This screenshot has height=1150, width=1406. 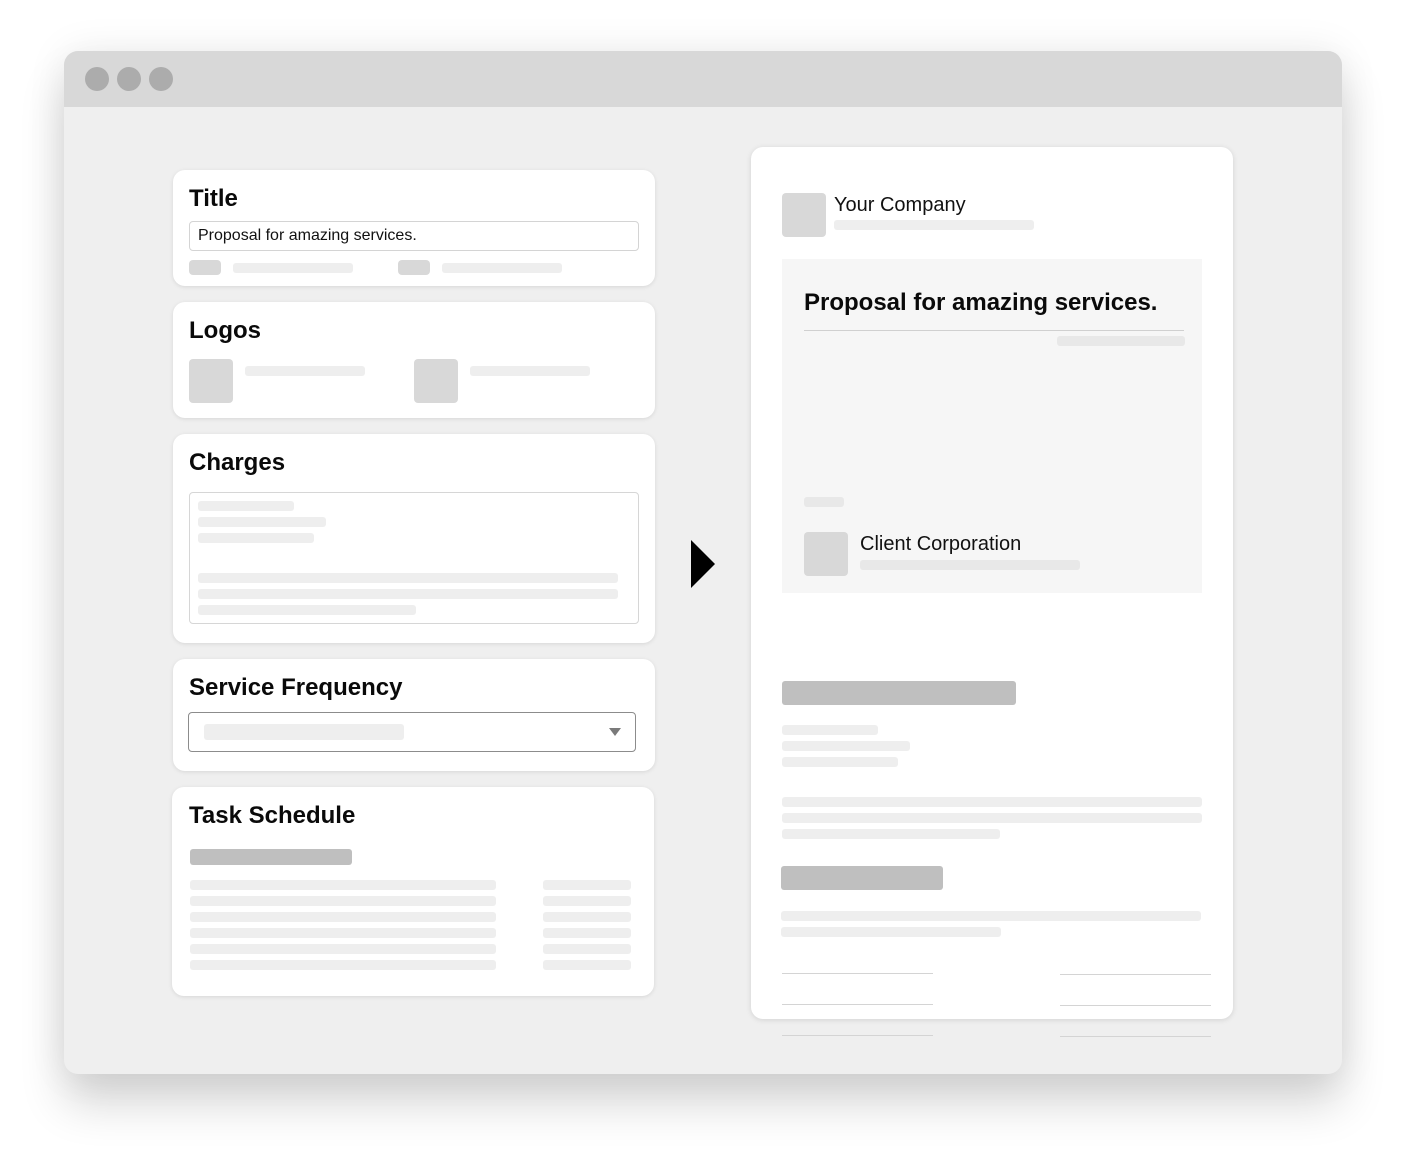 I want to click on client-logo, so click(x=826, y=554).